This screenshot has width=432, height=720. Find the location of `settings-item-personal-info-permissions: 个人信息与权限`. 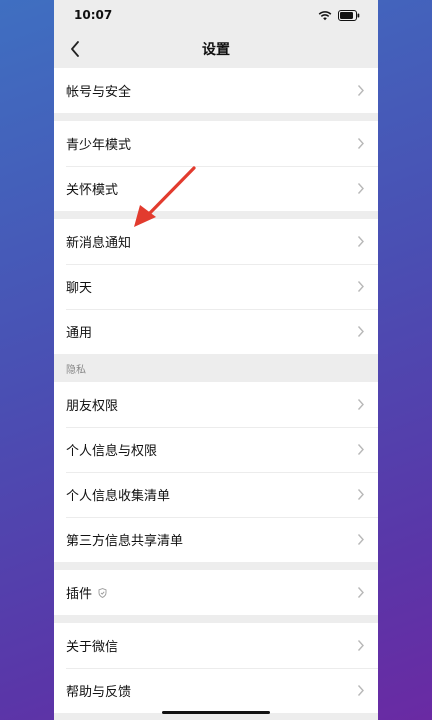

settings-item-personal-info-permissions: 个人信息与权限 is located at coordinates (216, 449).